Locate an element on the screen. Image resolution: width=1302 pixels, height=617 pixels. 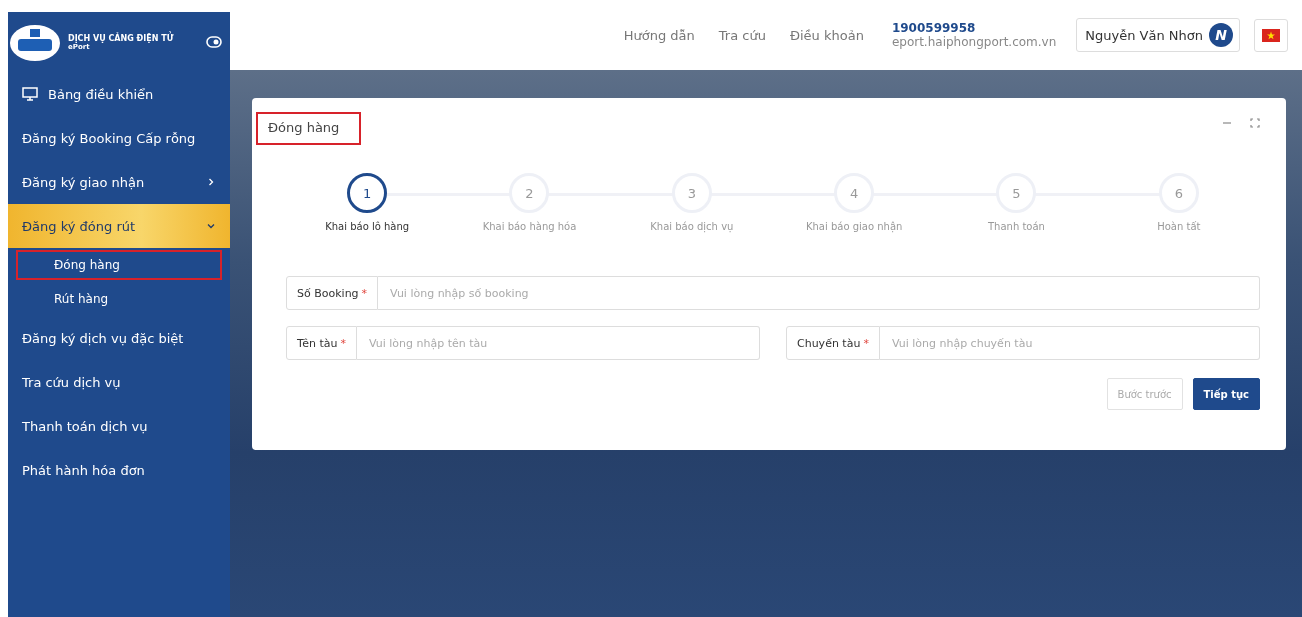
sidebar-item: Đăng ký Booking Cấp rỗng is located at coordinates (119, 138).